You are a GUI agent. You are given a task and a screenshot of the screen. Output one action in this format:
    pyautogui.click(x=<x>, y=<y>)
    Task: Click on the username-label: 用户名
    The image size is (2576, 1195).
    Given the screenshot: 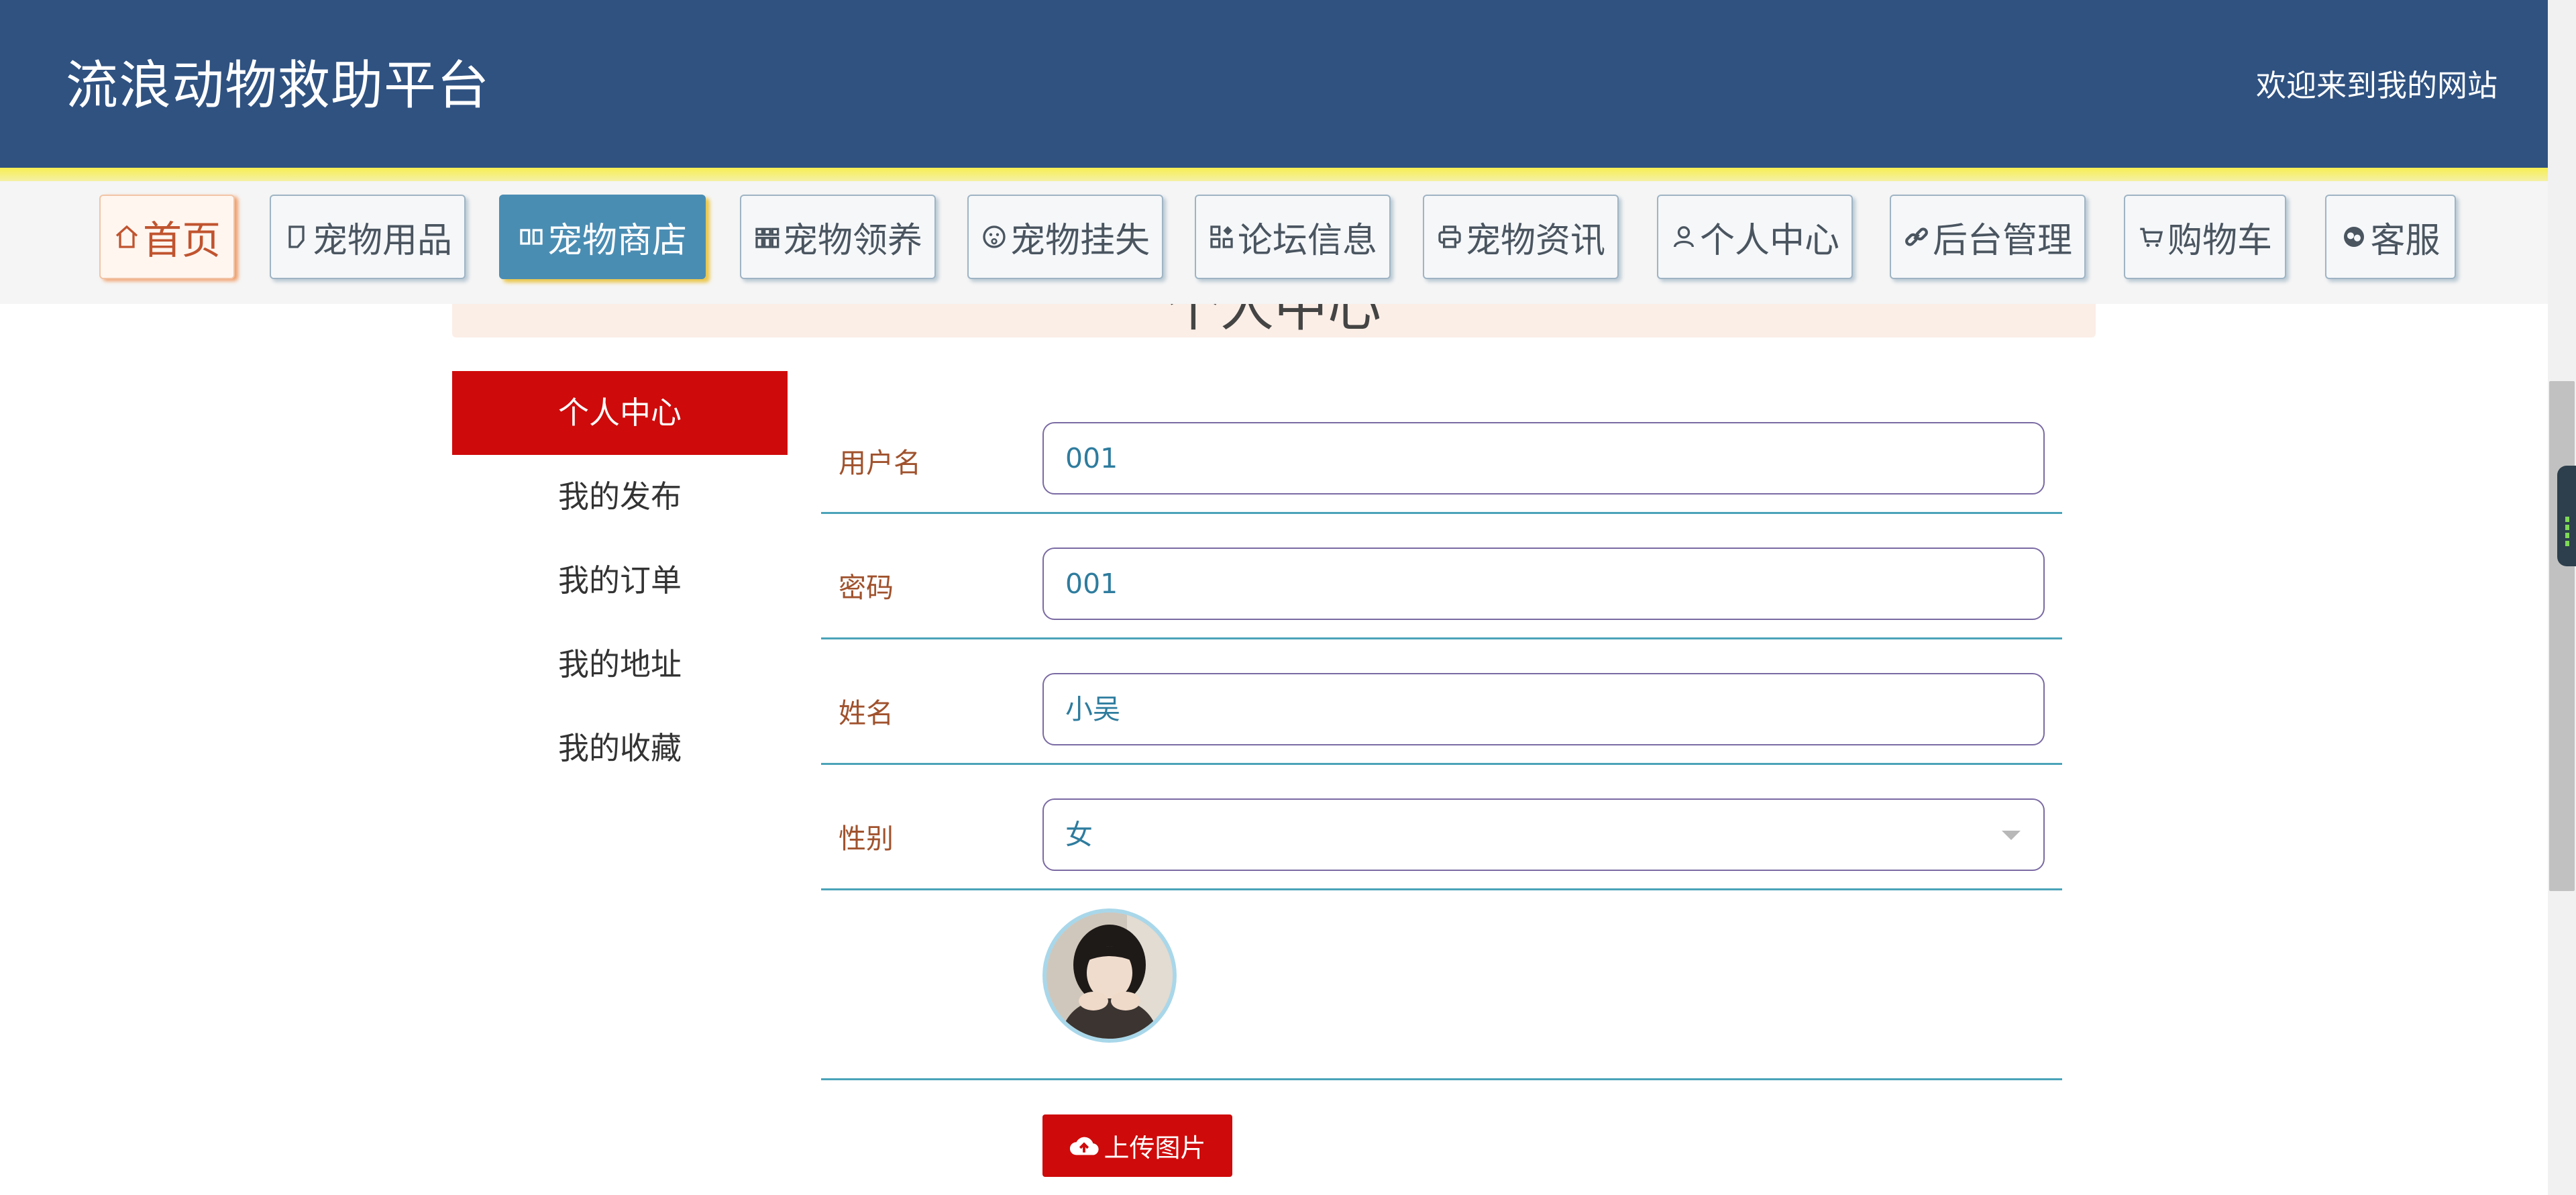 What is the action you would take?
    pyautogui.click(x=880, y=463)
    